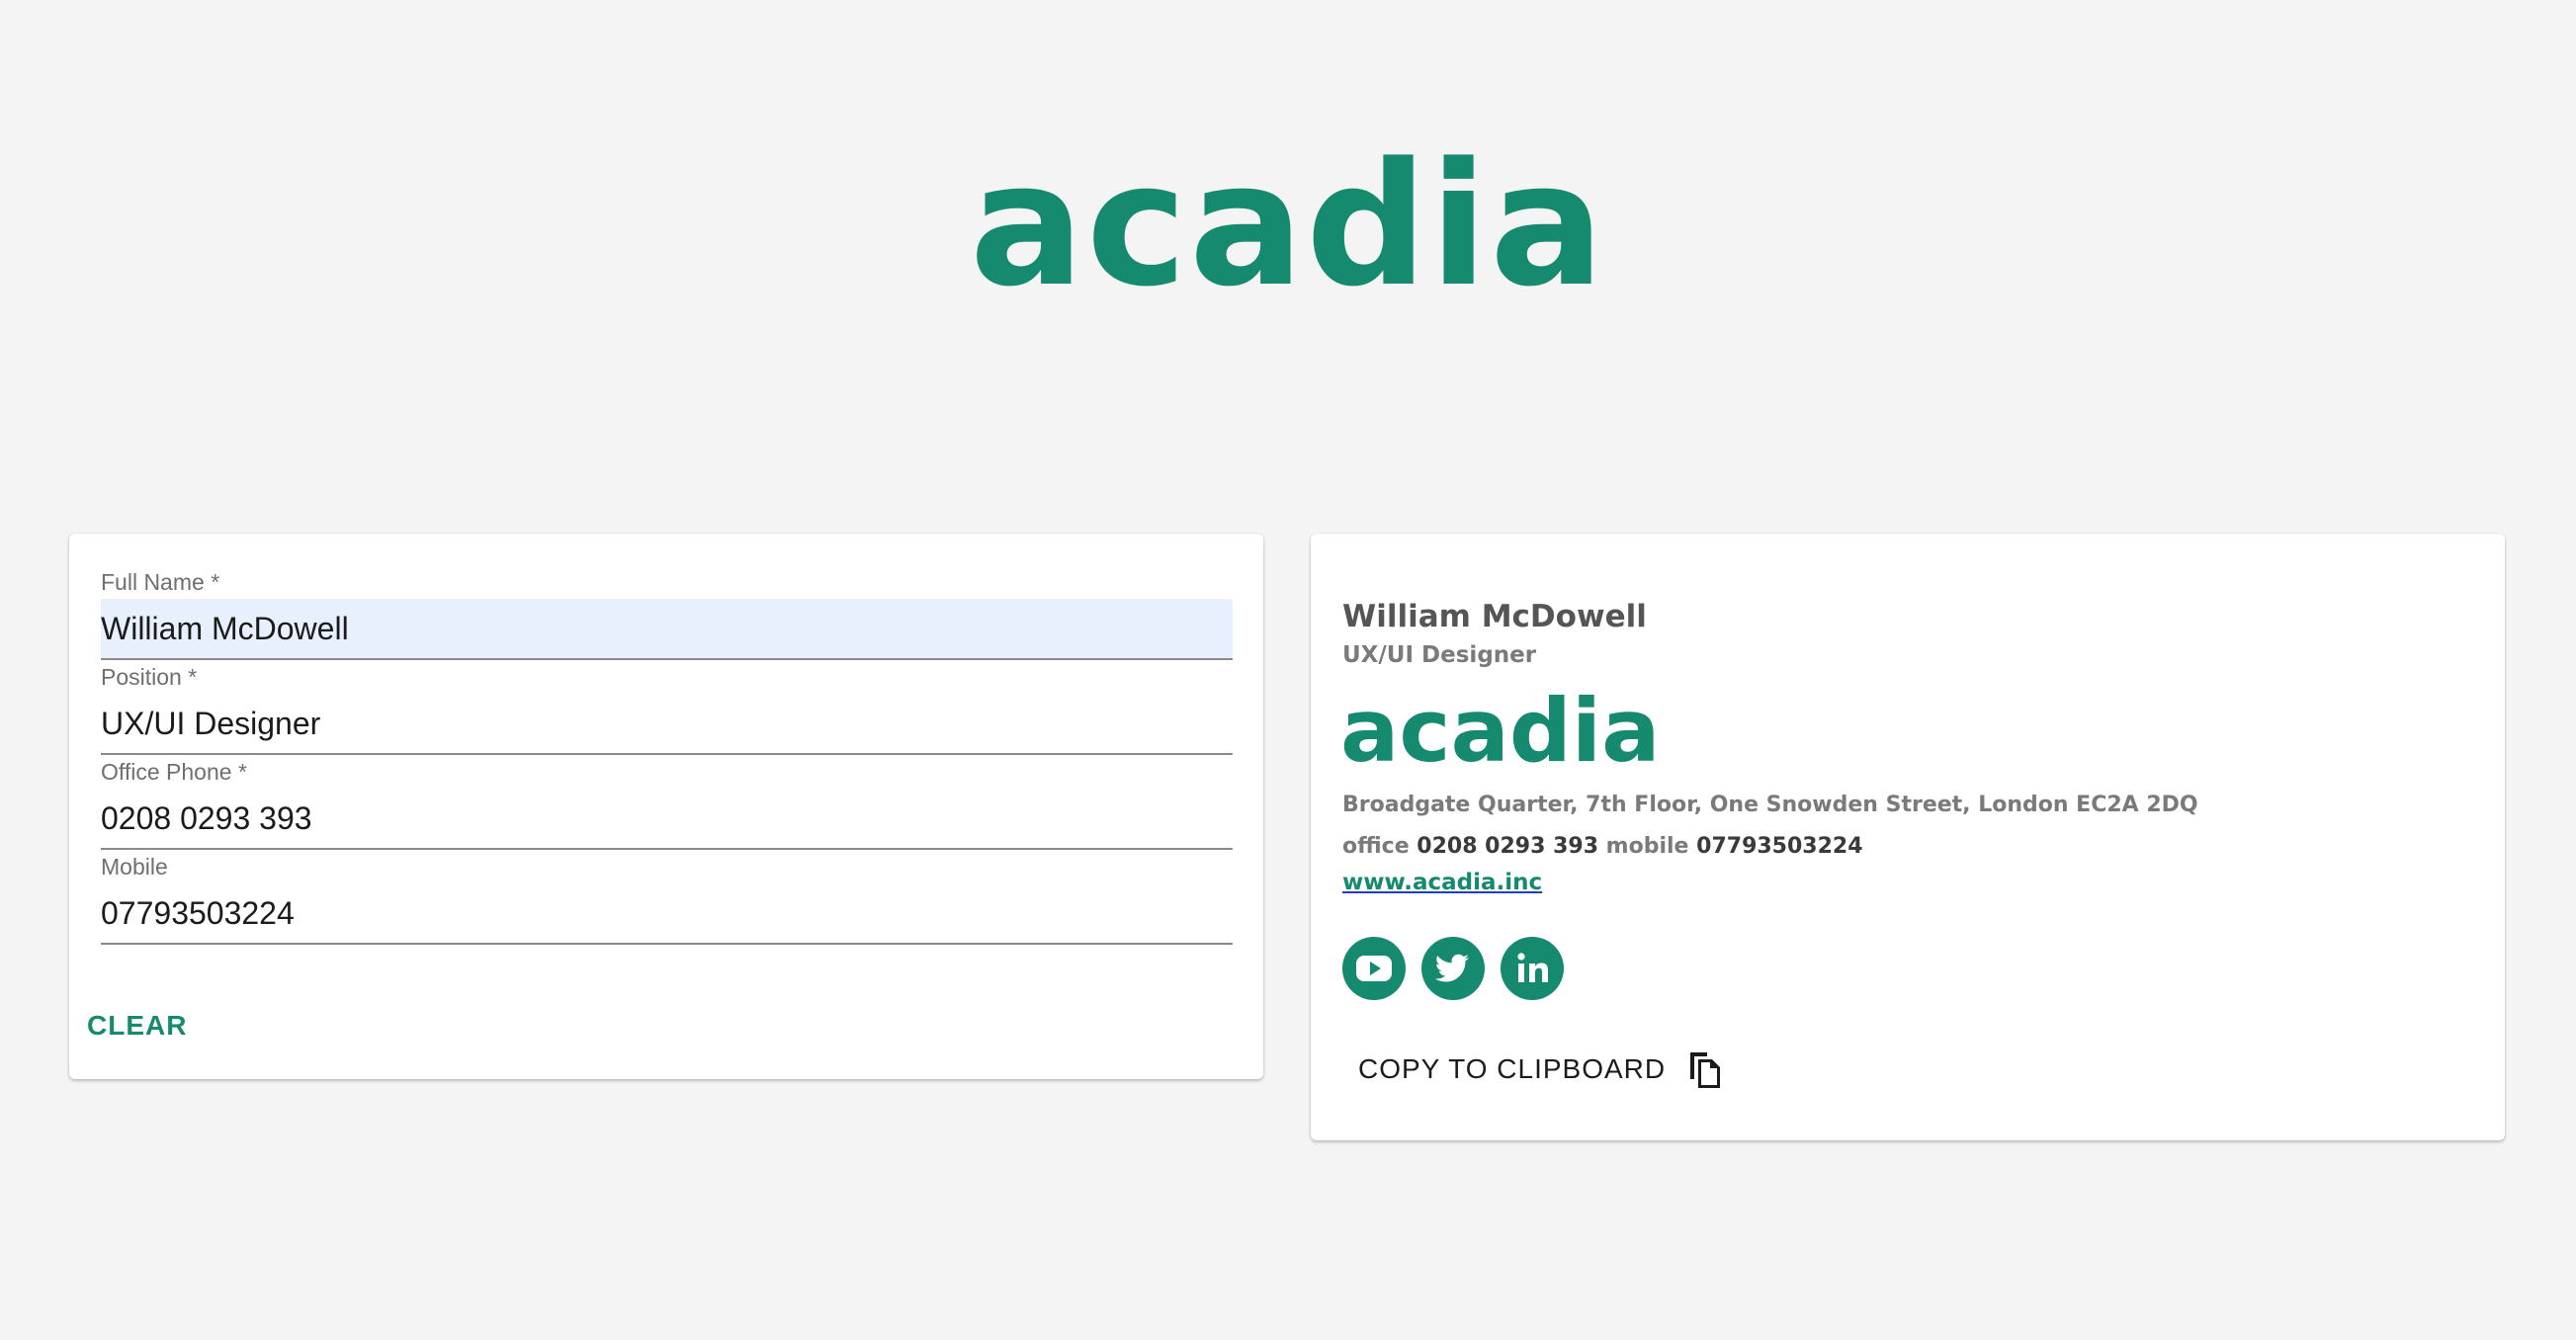 The height and width of the screenshot is (1340, 2576). Describe the element at coordinates (1374, 968) in the screenshot. I see `youtube-icon` at that location.